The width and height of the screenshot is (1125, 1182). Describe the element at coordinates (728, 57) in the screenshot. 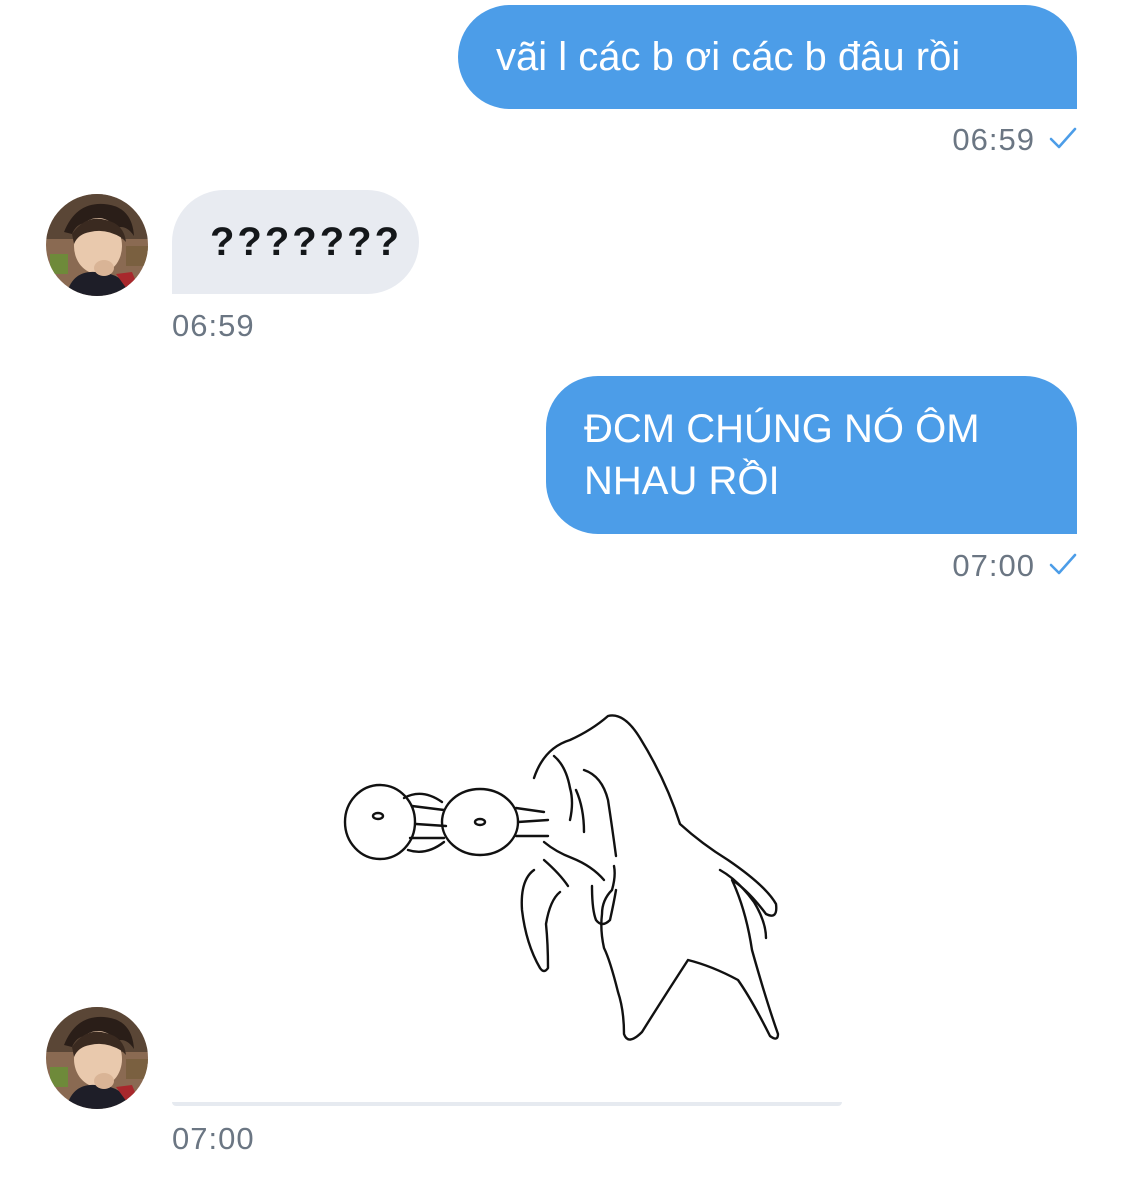

I see `message-text: vãi l các b ơi các b đâu rồi` at that location.